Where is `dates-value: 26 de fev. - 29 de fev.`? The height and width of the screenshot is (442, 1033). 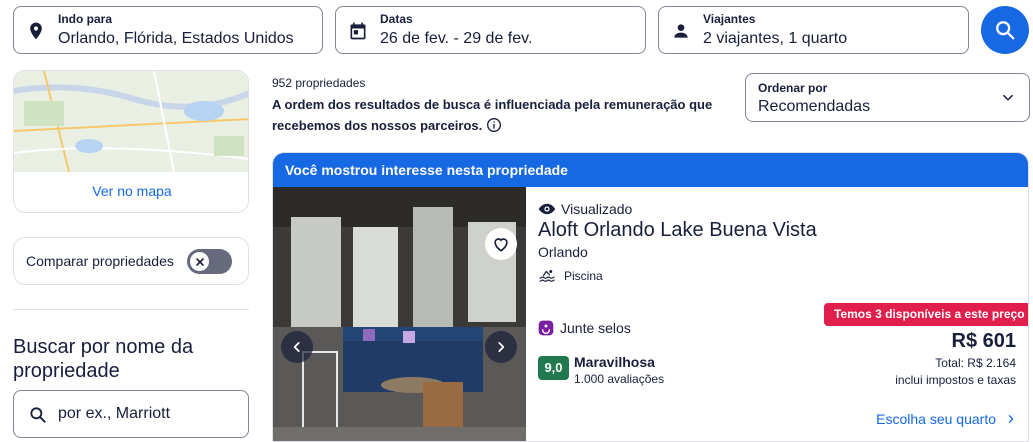
dates-value: 26 de fev. - 29 de fev. is located at coordinates (456, 38).